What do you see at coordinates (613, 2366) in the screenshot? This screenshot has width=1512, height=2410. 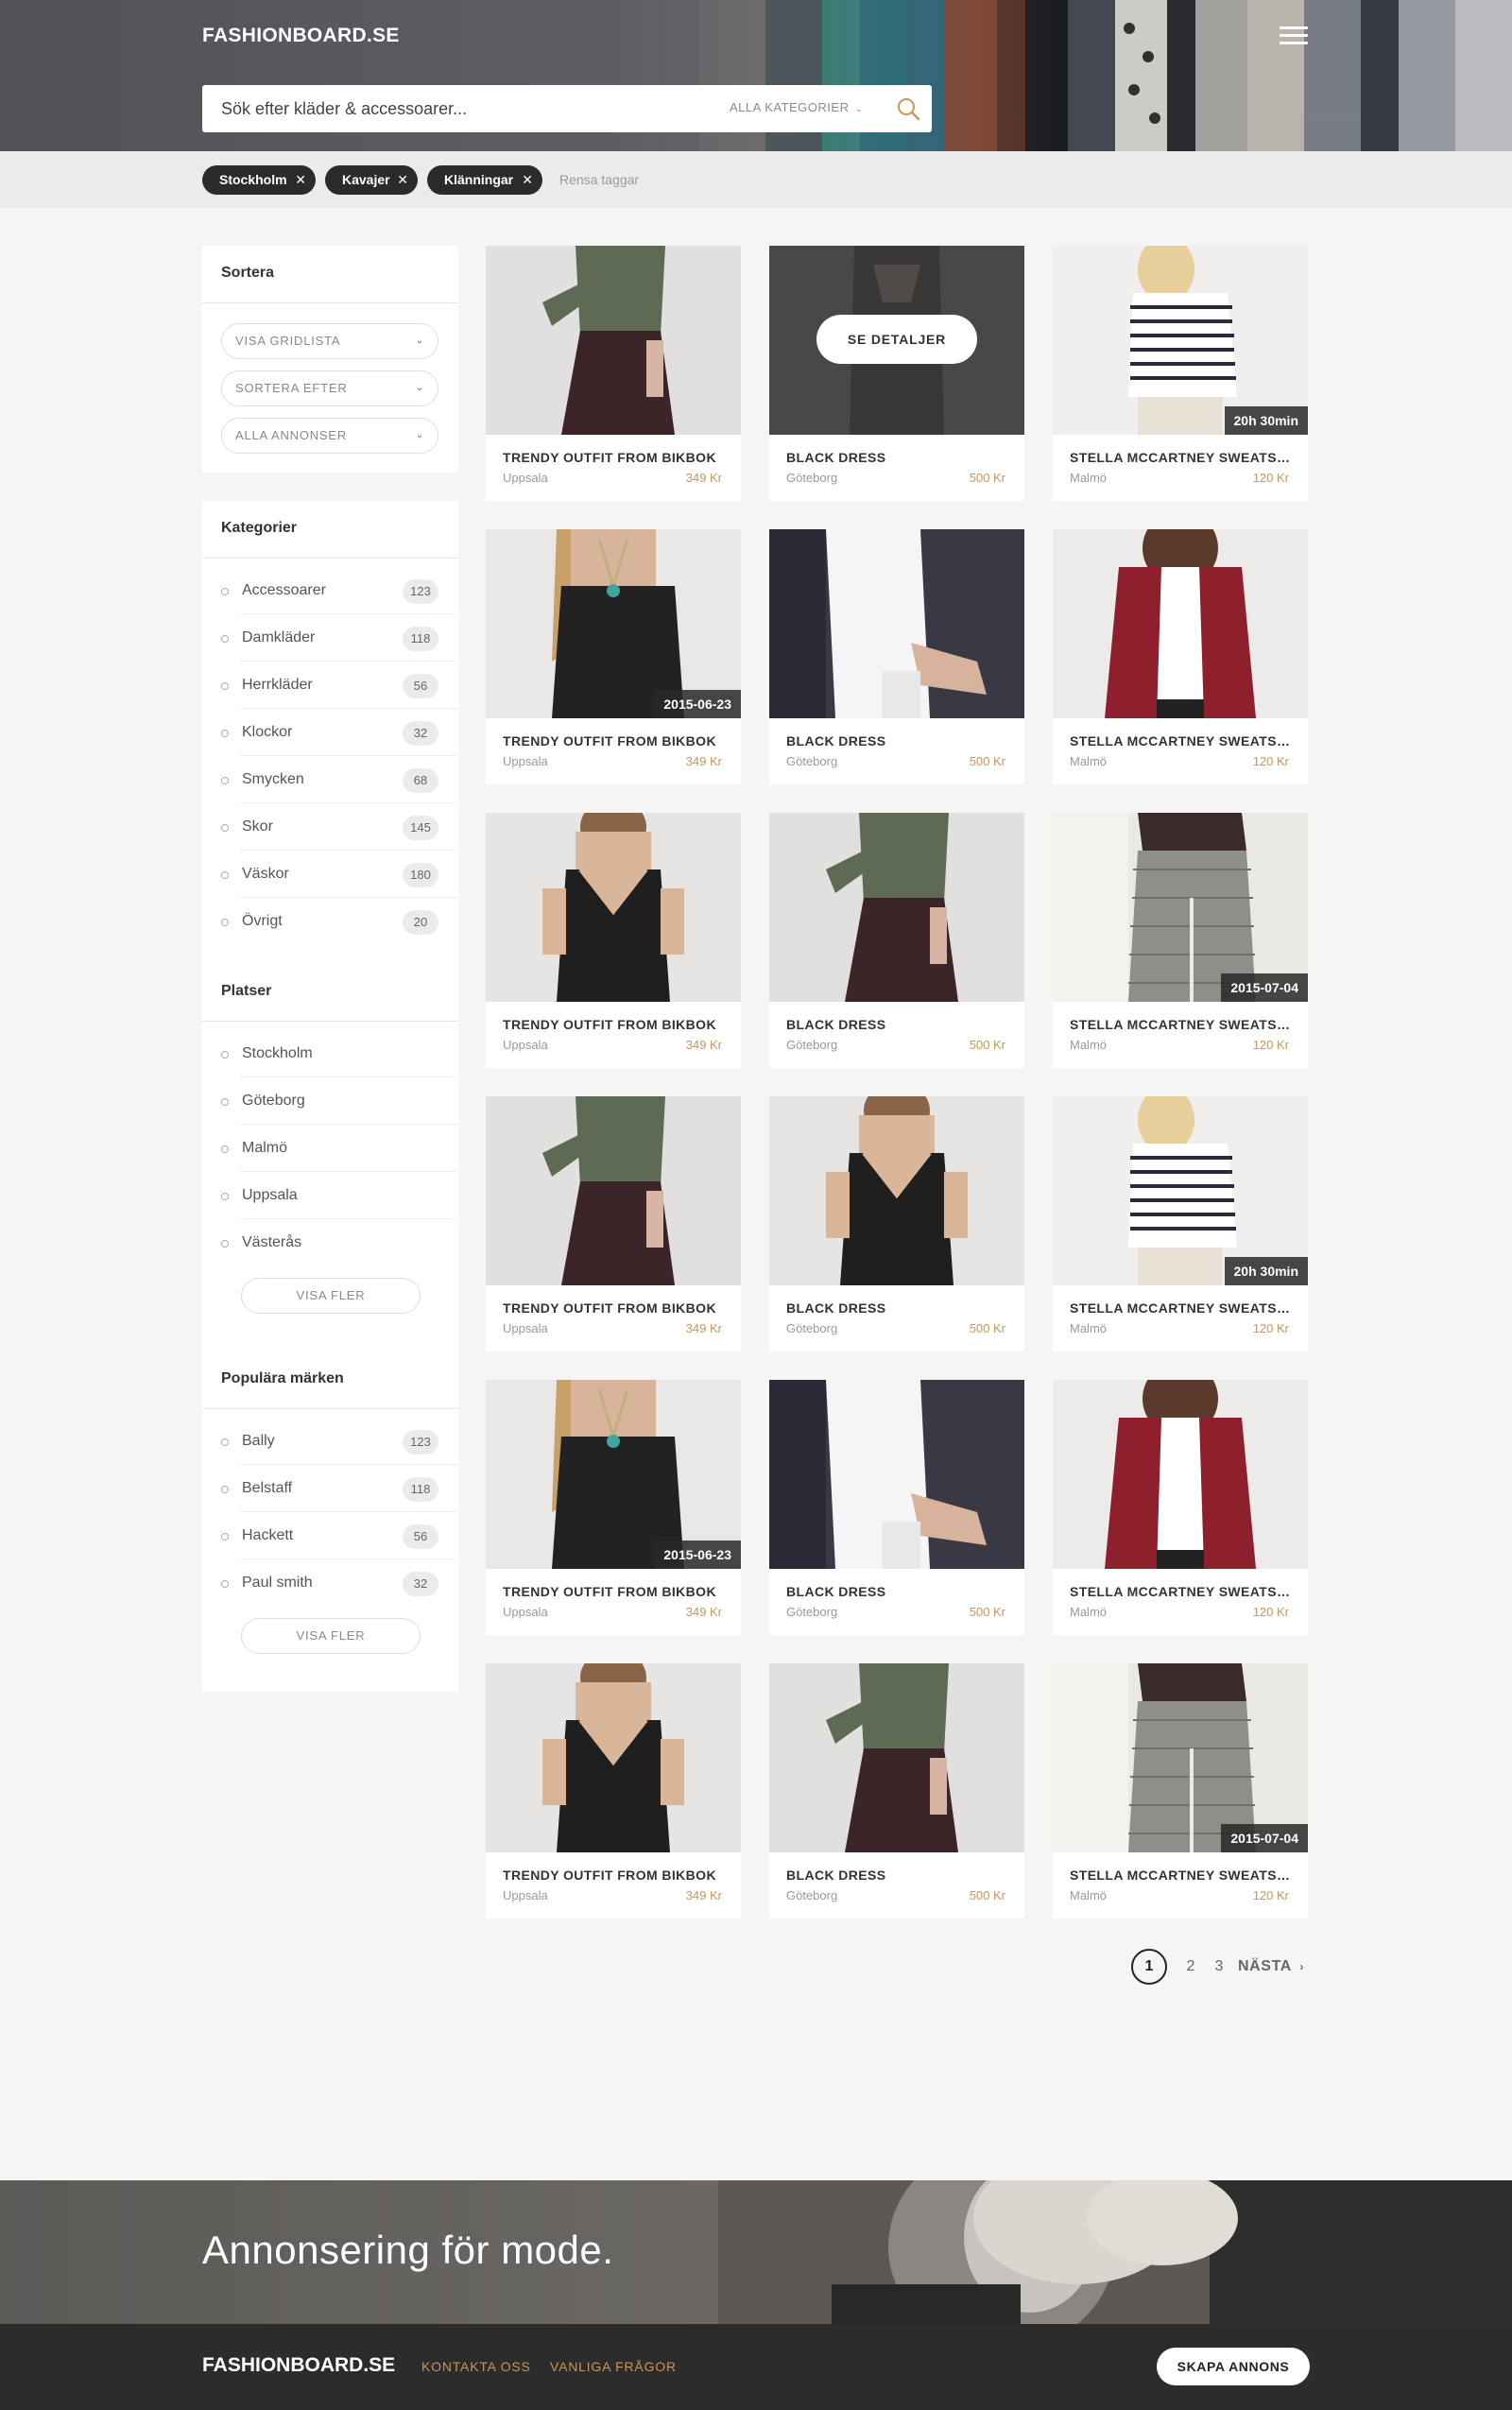 I see `faq-link: VANLIGA FRÅGOR` at bounding box center [613, 2366].